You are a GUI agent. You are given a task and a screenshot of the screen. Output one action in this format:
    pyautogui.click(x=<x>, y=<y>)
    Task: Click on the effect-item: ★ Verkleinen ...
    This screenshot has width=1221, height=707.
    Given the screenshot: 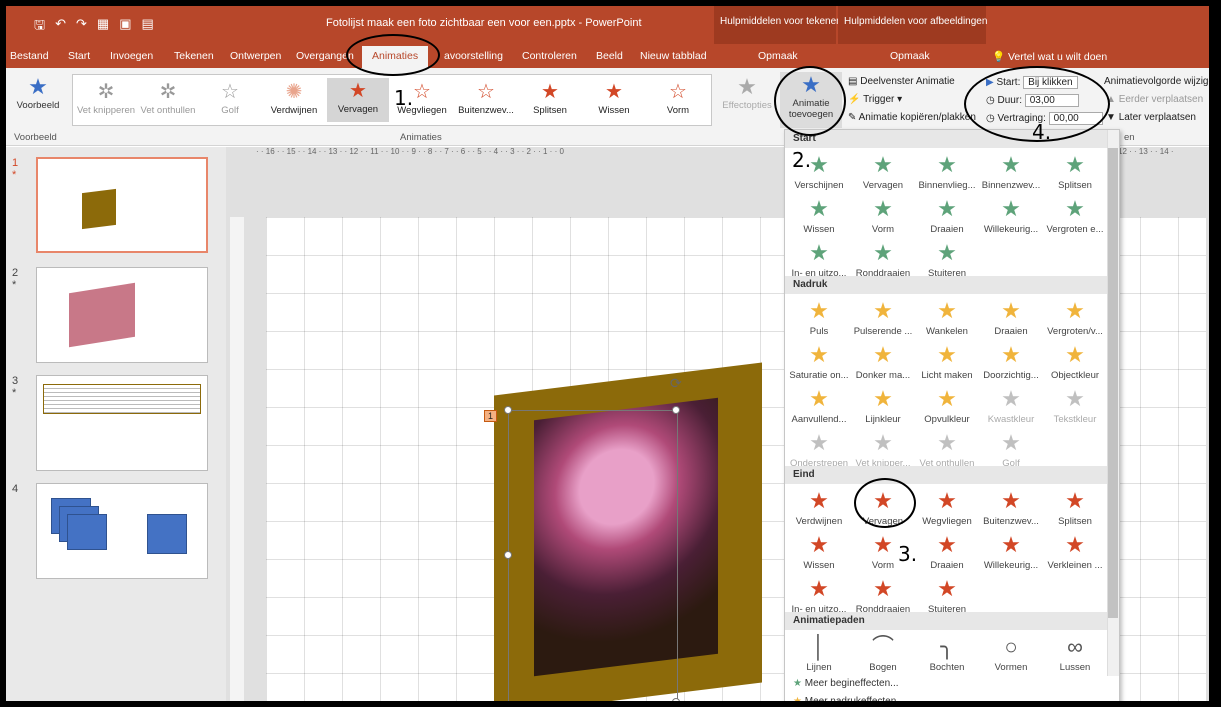 What is the action you would take?
    pyautogui.click(x=1075, y=550)
    